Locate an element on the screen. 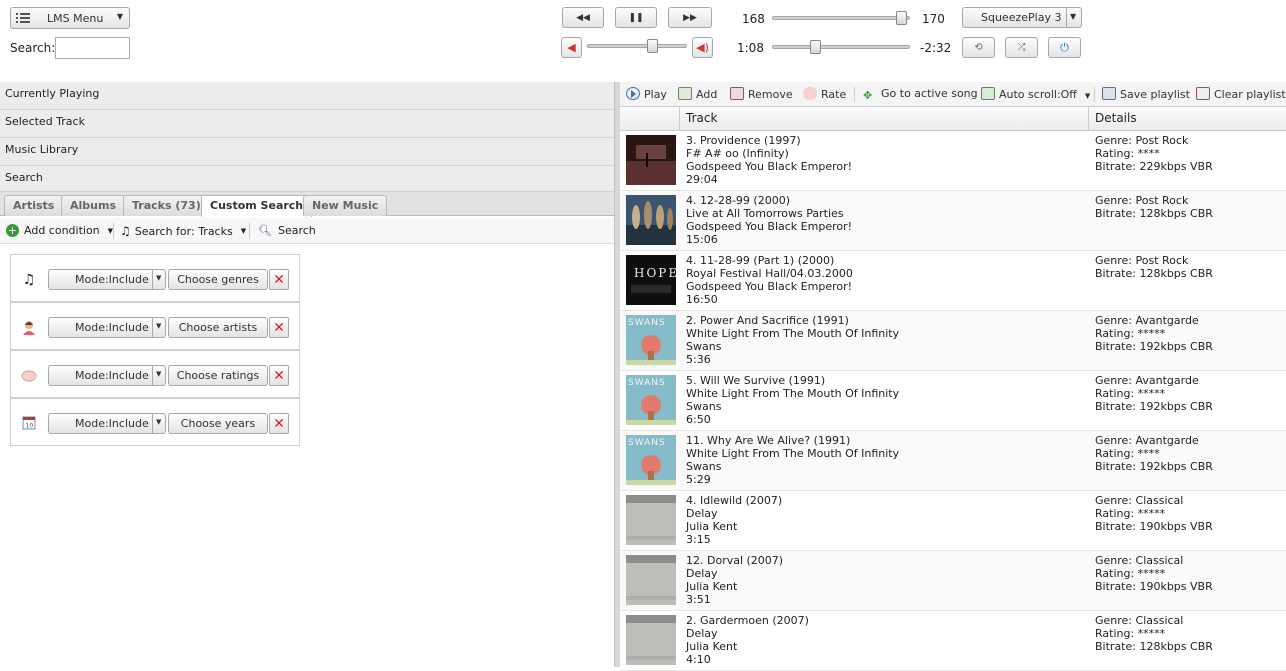 This screenshot has height=671, width=1286. tab-artists: Artists is located at coordinates (34, 205).